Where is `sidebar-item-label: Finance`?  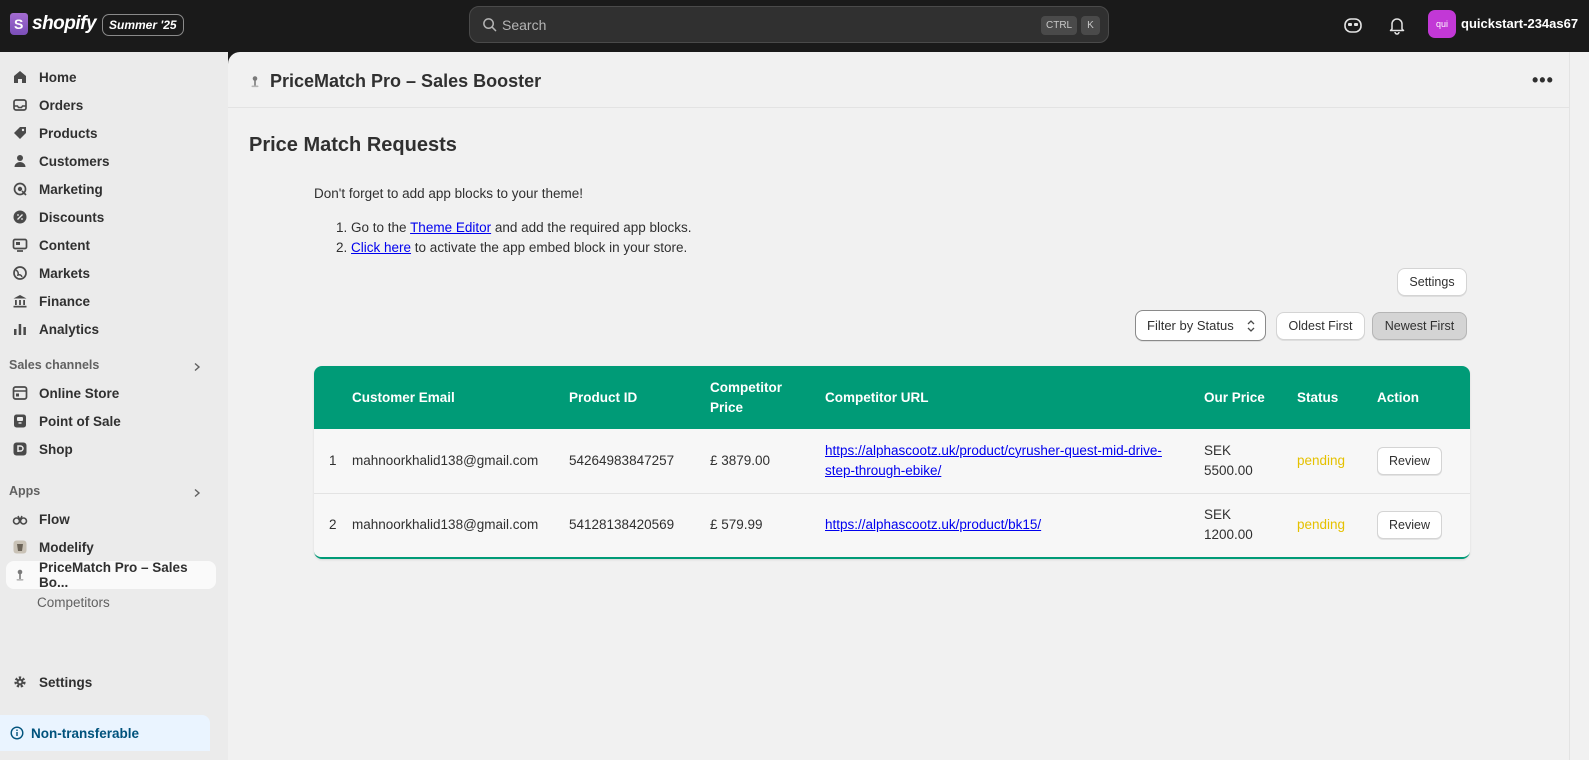 sidebar-item-label: Finance is located at coordinates (65, 301).